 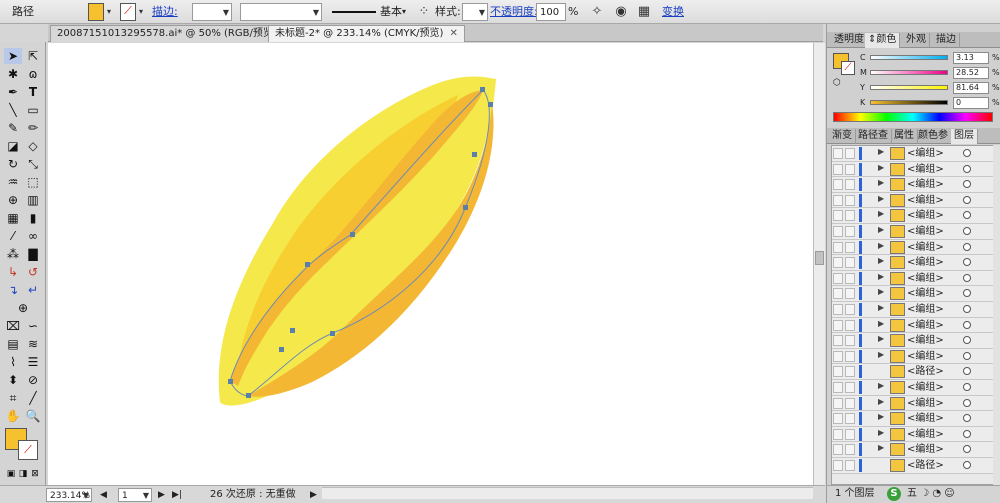 I want to click on eyedropper-tool-icon: ⁄, so click(x=13, y=236).